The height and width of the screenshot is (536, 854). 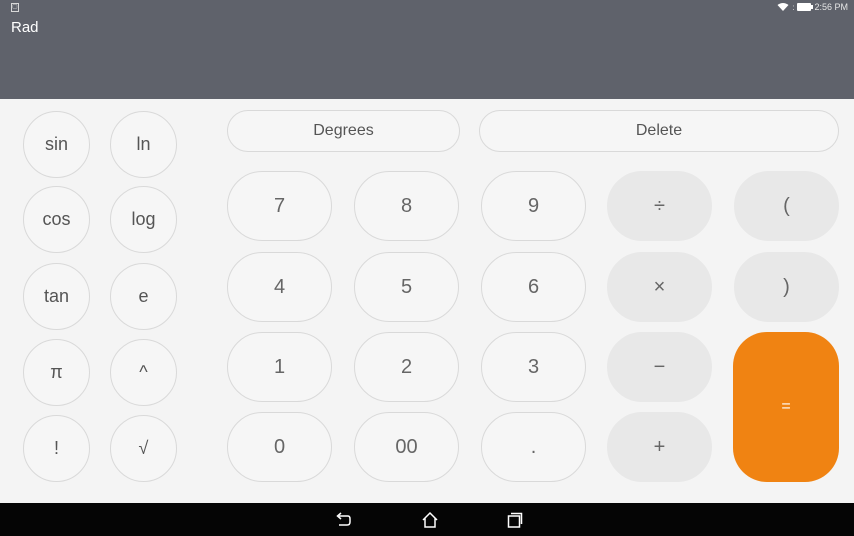 What do you see at coordinates (659, 131) in the screenshot?
I see `delete-button: Delete` at bounding box center [659, 131].